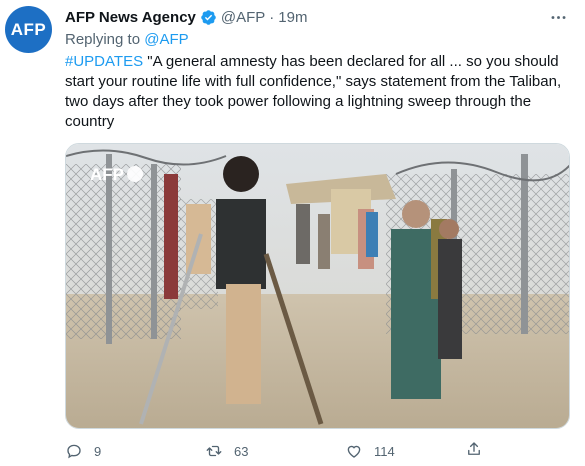 The image size is (585, 466). I want to click on reply-button: 9, so click(135, 451).